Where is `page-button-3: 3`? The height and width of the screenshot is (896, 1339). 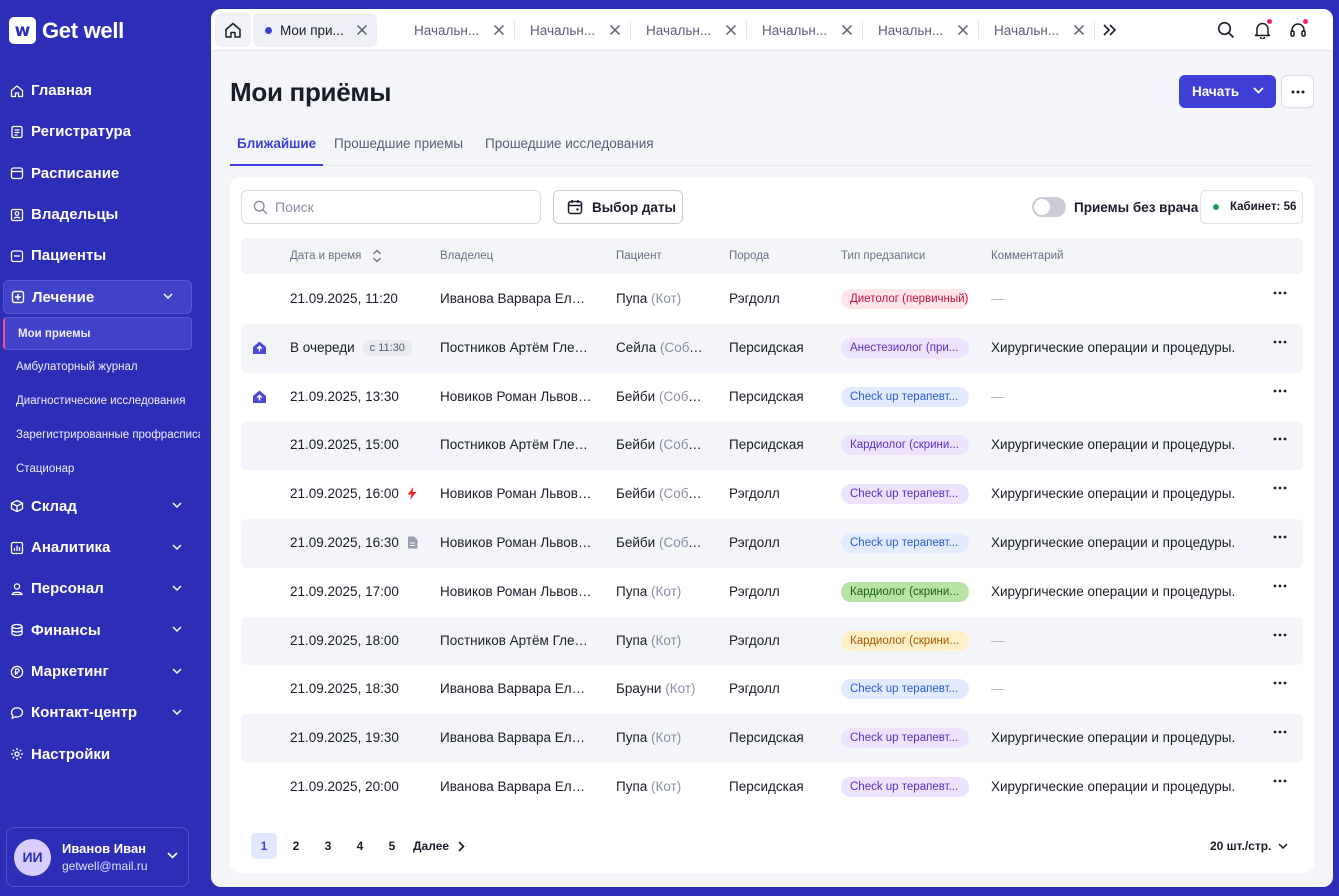 page-button-3: 3 is located at coordinates (328, 846).